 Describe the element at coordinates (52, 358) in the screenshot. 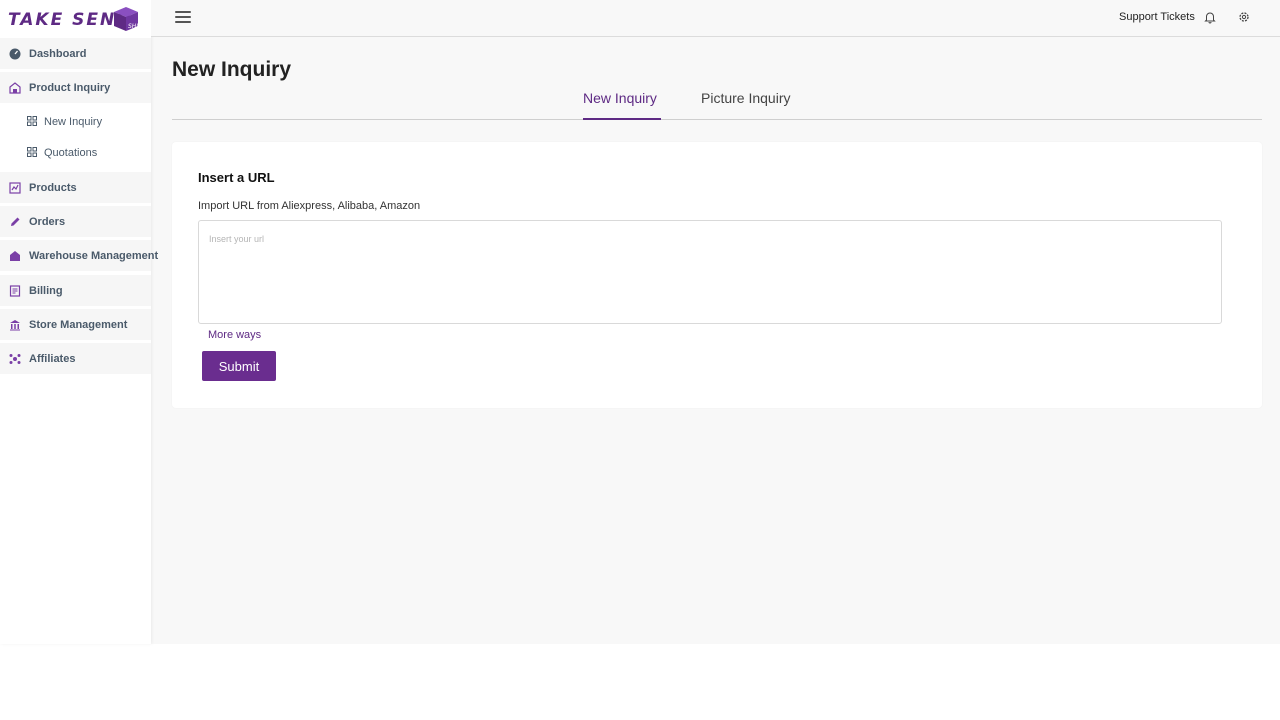

I see `sidebar-item-label: Affiliates` at that location.